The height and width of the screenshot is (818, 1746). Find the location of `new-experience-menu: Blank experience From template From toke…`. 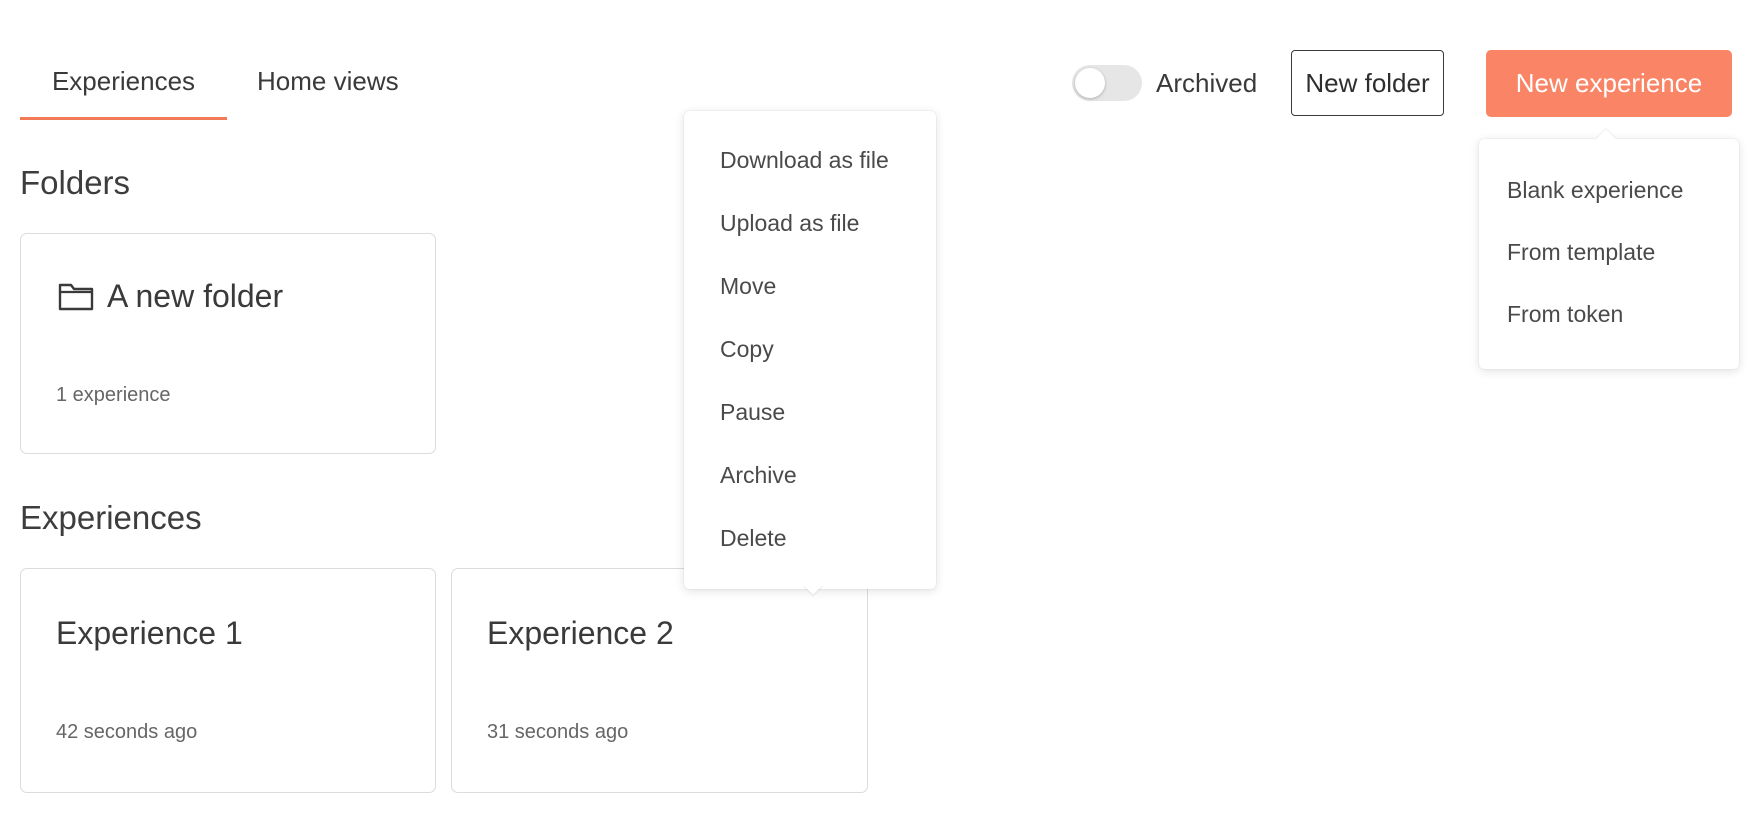

new-experience-menu: Blank experience From template From toke… is located at coordinates (1609, 249).